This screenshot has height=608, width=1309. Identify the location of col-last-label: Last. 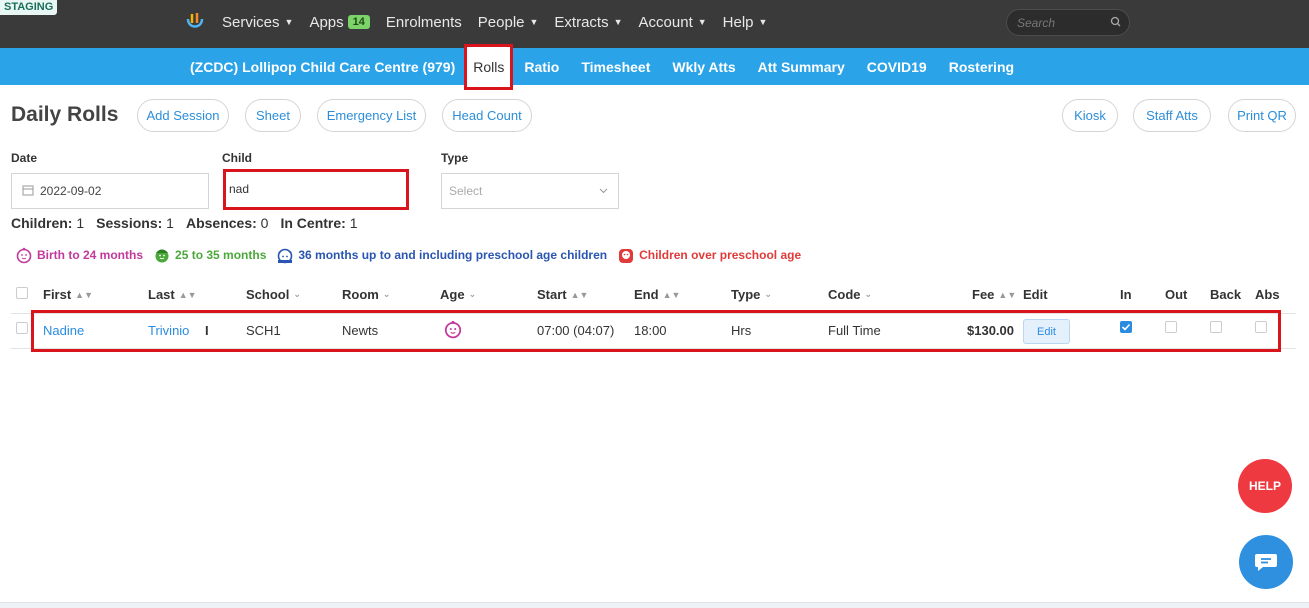
(161, 294).